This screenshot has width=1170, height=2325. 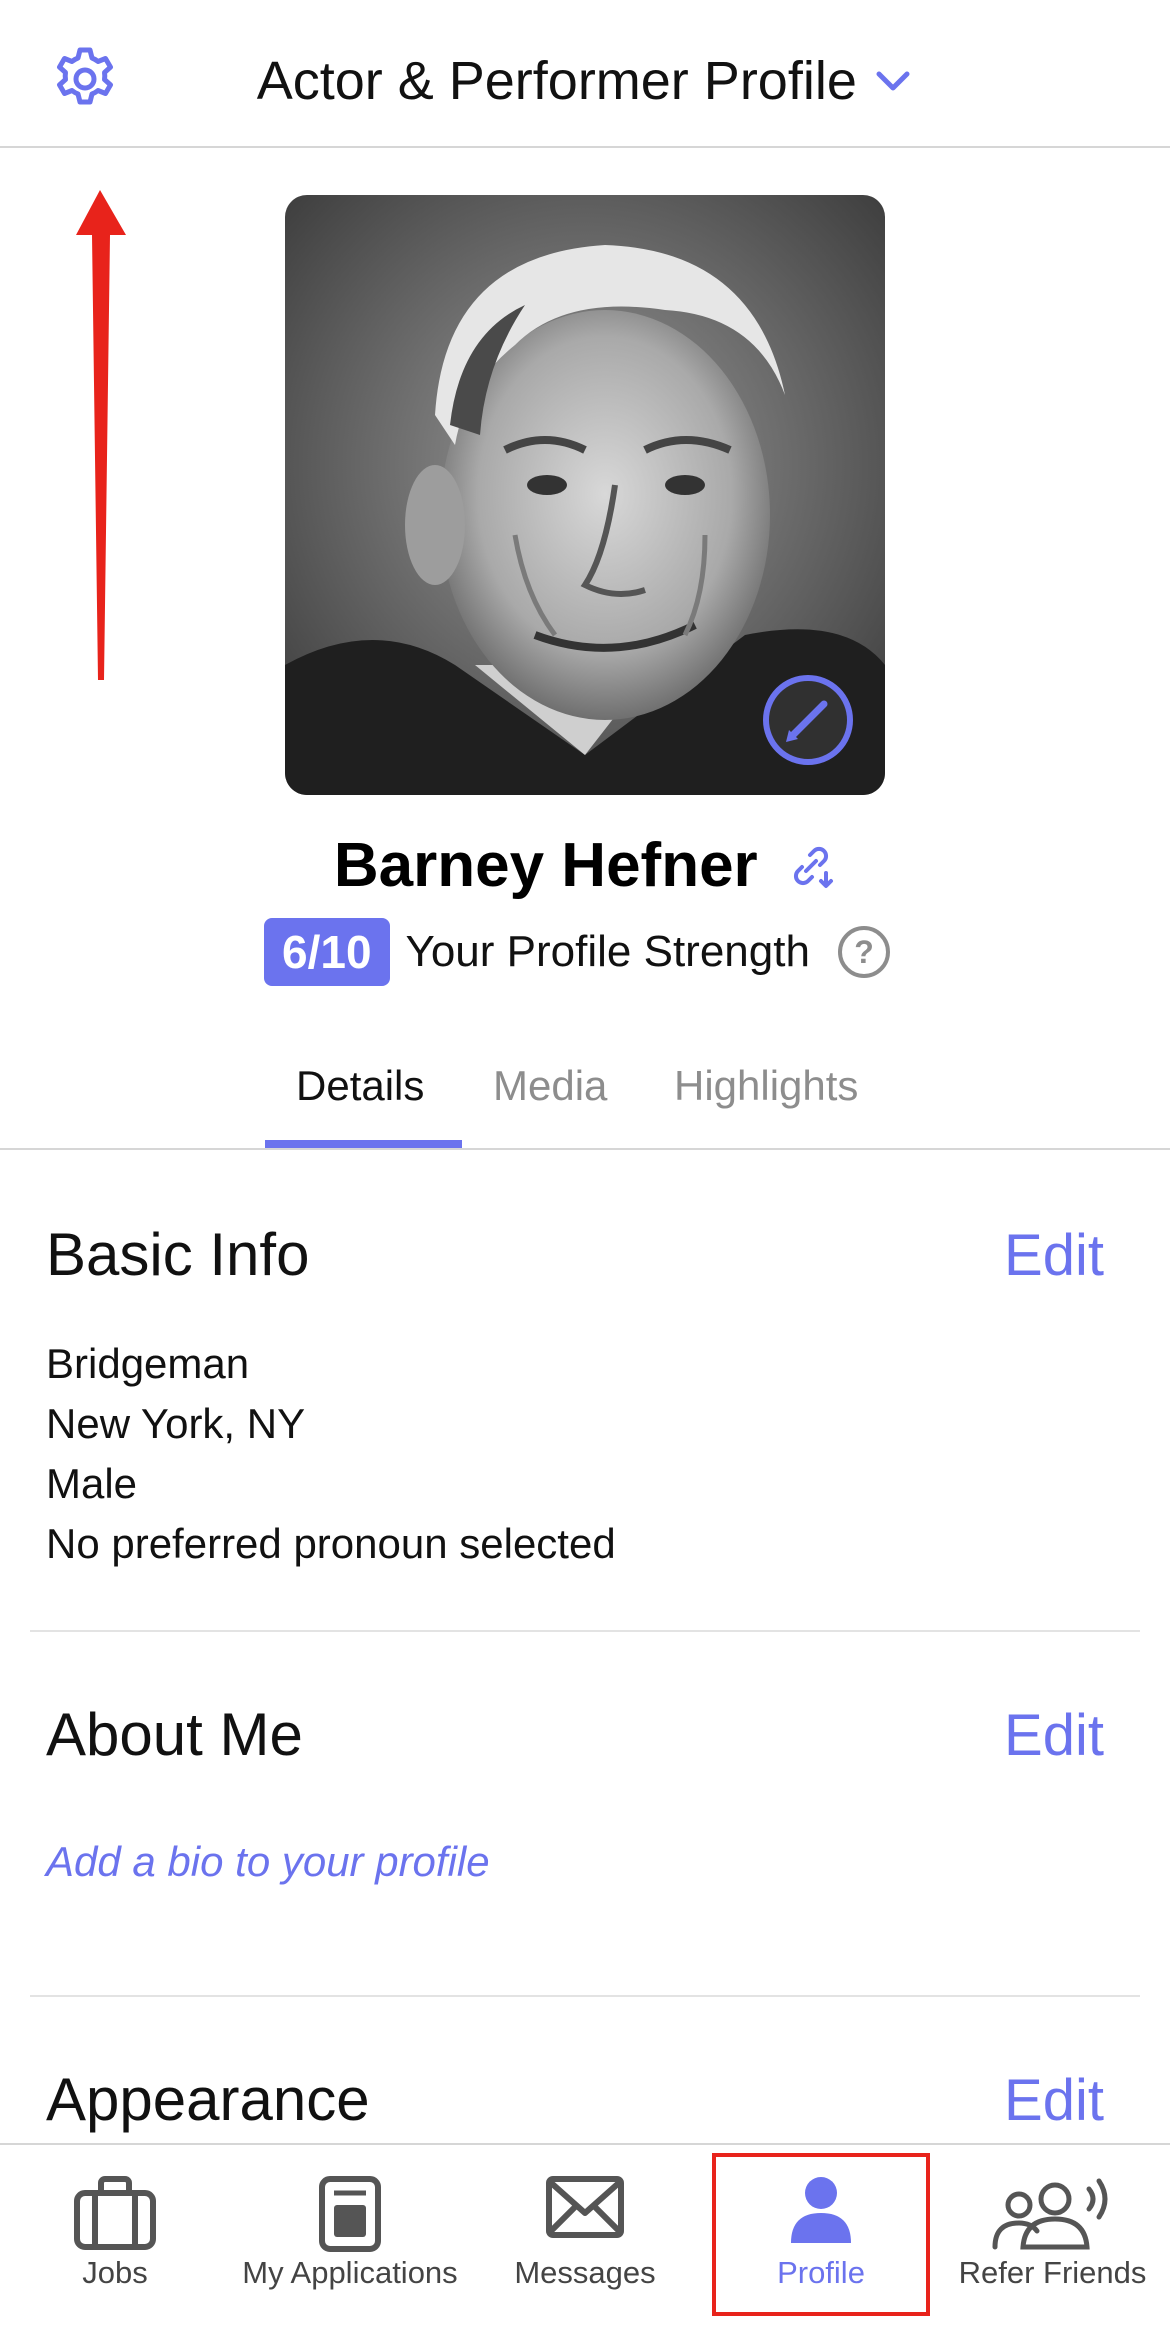 I want to click on annotation-highlight-box, so click(x=821, y=2234).